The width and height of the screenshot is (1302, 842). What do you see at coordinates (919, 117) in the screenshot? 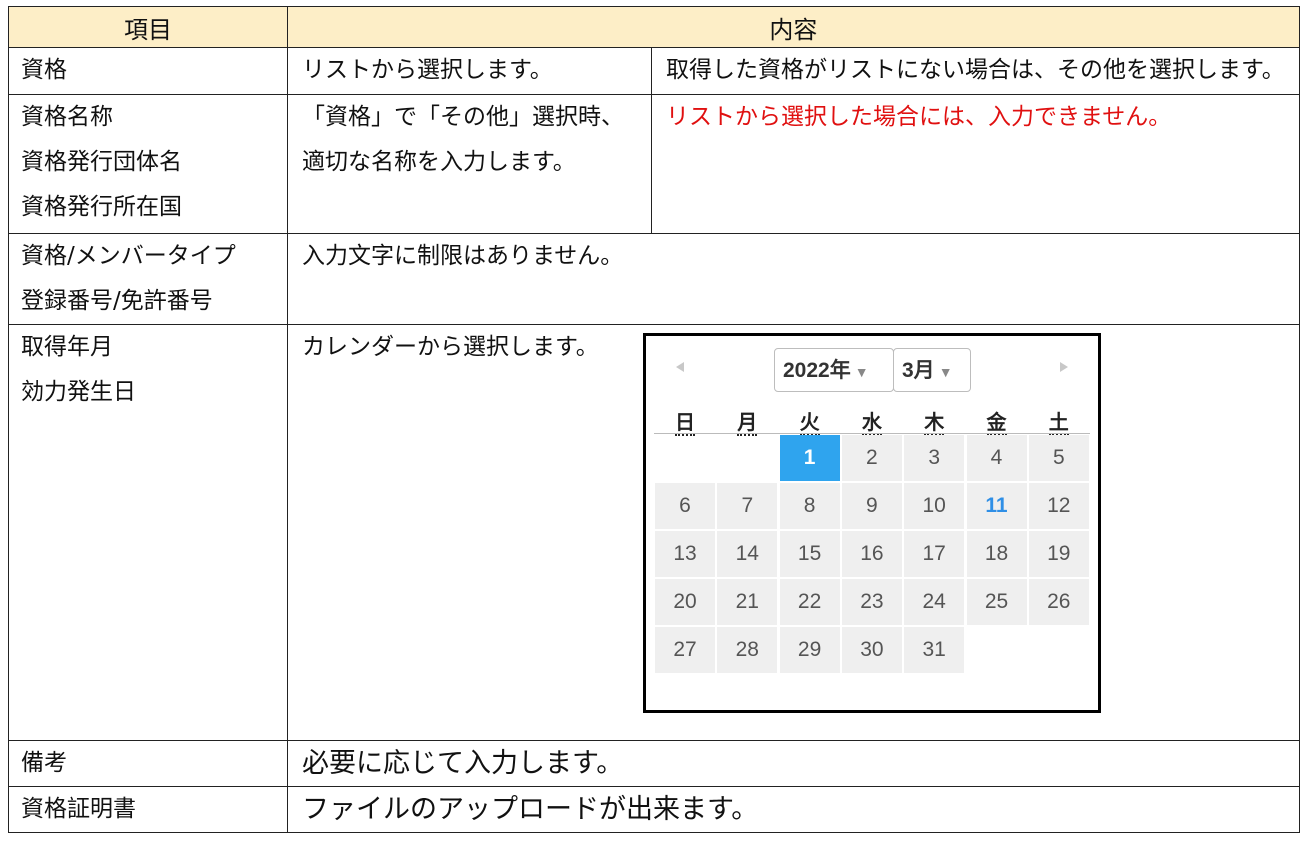
I see `row-note-names: リストから選択した場合には、入力できません。` at bounding box center [919, 117].